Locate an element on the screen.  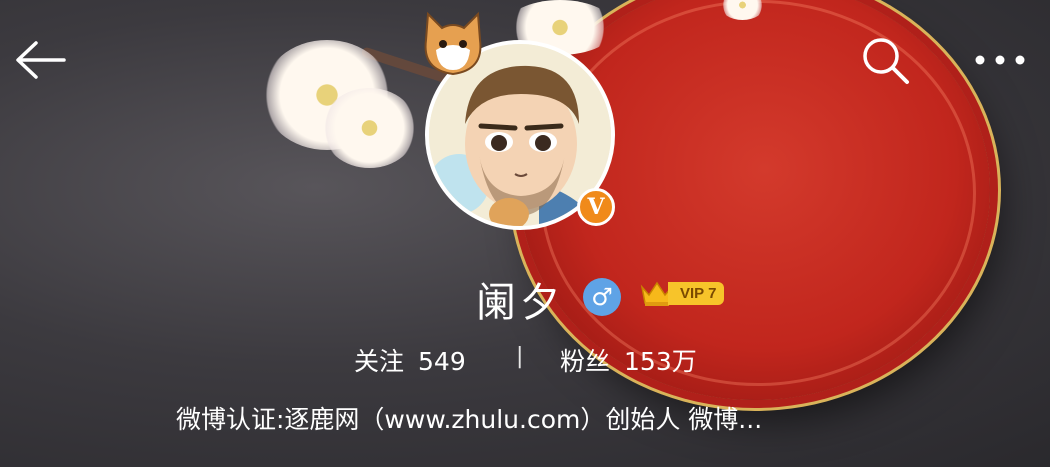
verified-badge: V is located at coordinates (596, 207).